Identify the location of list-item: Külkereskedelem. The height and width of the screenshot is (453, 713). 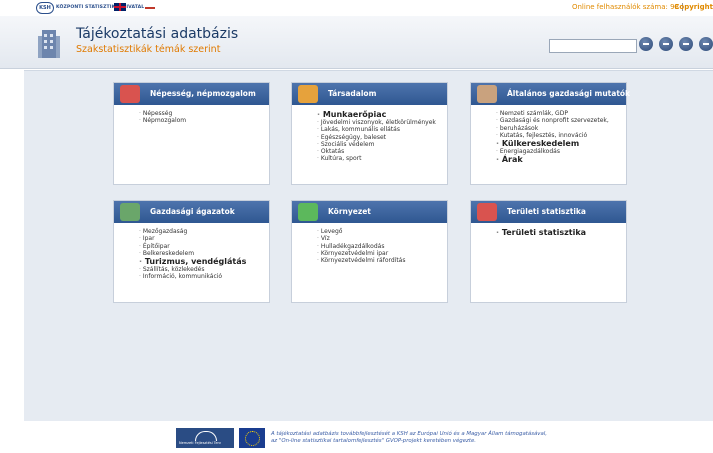
(561, 143).